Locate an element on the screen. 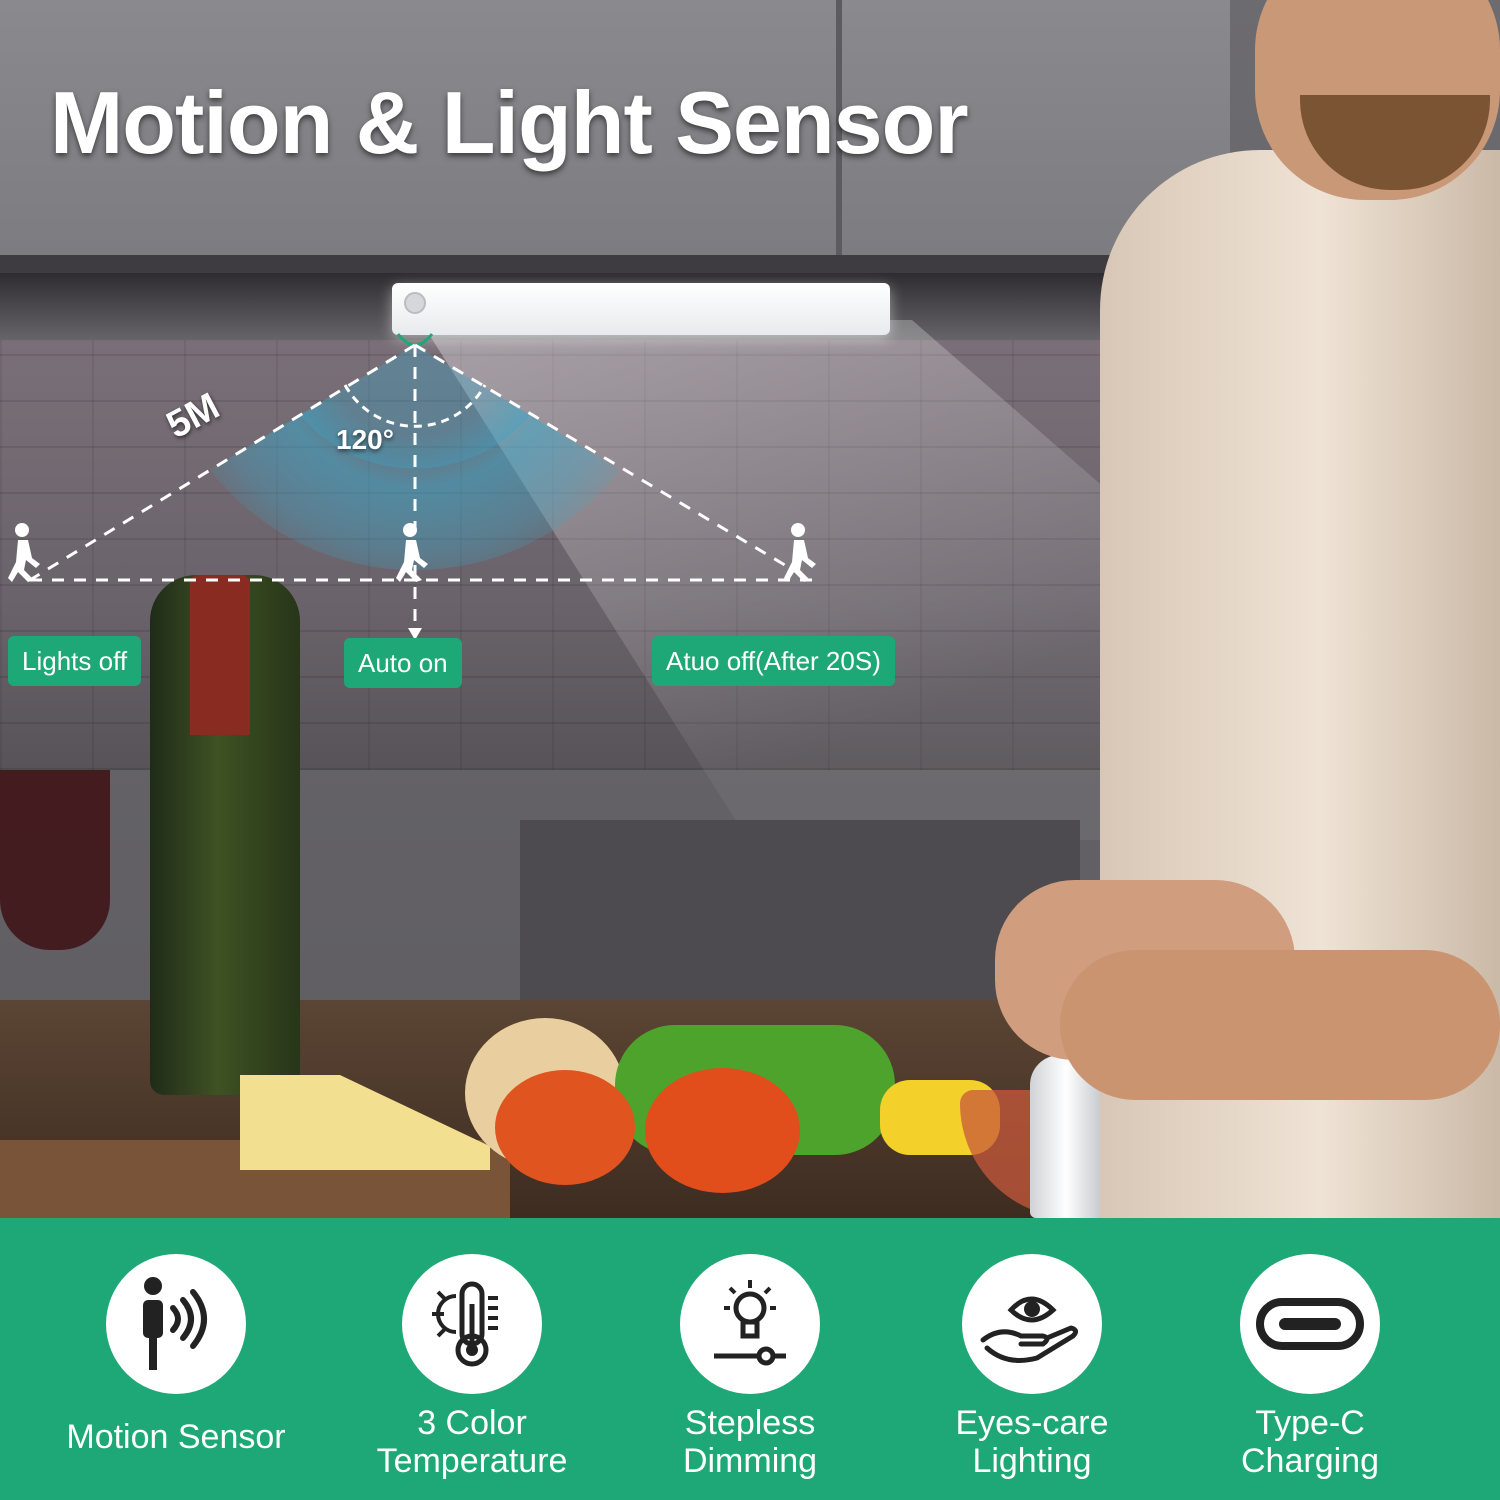 This screenshot has width=1500, height=1500. feature-motion-sensor: Motion Sensor is located at coordinates (176, 1359).